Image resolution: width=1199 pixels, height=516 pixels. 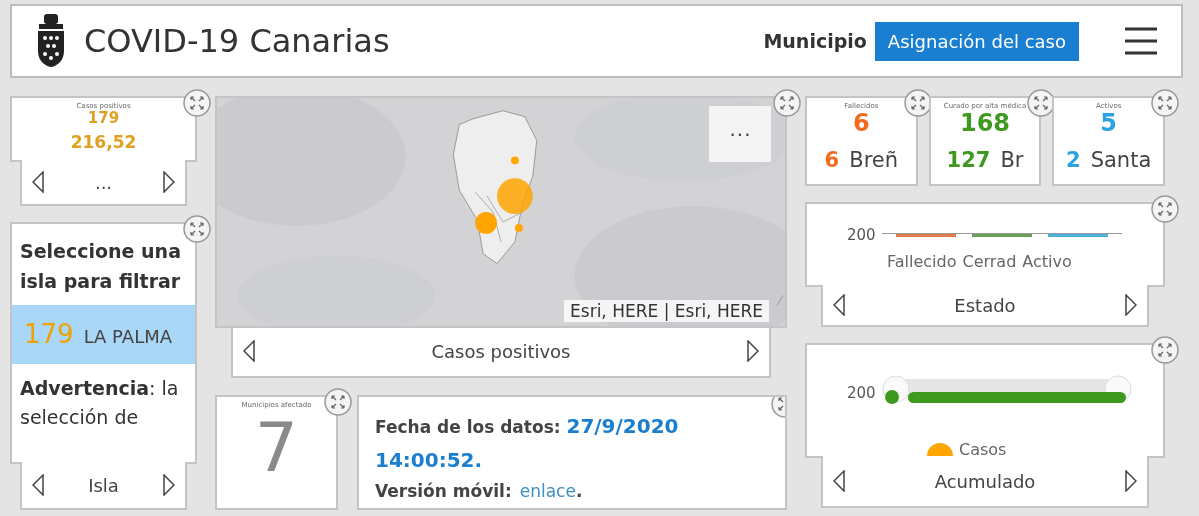 What do you see at coordinates (666, 311) in the screenshot?
I see `map-attribution: Esri, HERE | Esri, HERE` at bounding box center [666, 311].